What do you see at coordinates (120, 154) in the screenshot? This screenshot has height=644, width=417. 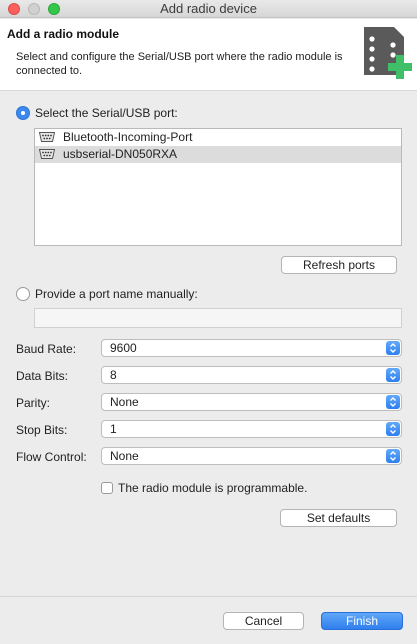 I see `port-label: usbserial-DN050RXA` at bounding box center [120, 154].